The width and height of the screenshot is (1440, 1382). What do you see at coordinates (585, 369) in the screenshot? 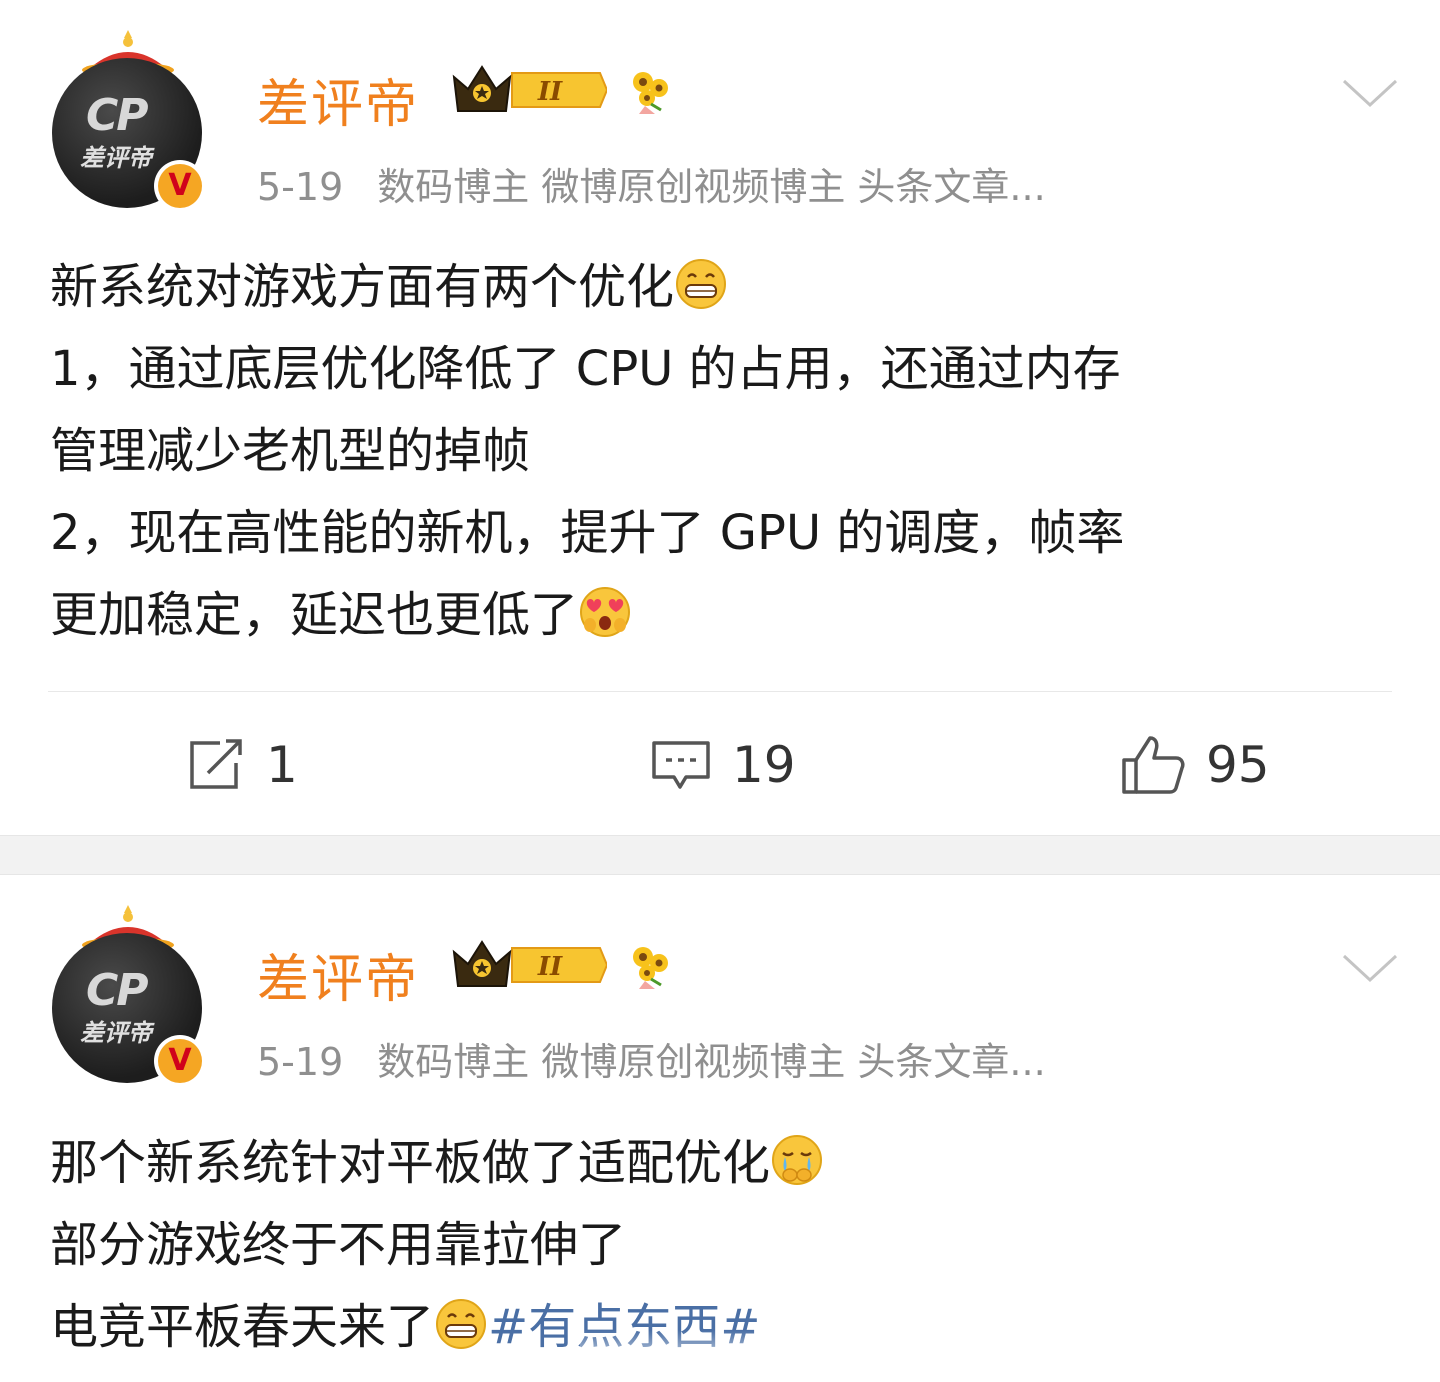
I see `content-line: 1，通过底层优化降低了 CPU 的占用，还通过内存` at bounding box center [585, 369].